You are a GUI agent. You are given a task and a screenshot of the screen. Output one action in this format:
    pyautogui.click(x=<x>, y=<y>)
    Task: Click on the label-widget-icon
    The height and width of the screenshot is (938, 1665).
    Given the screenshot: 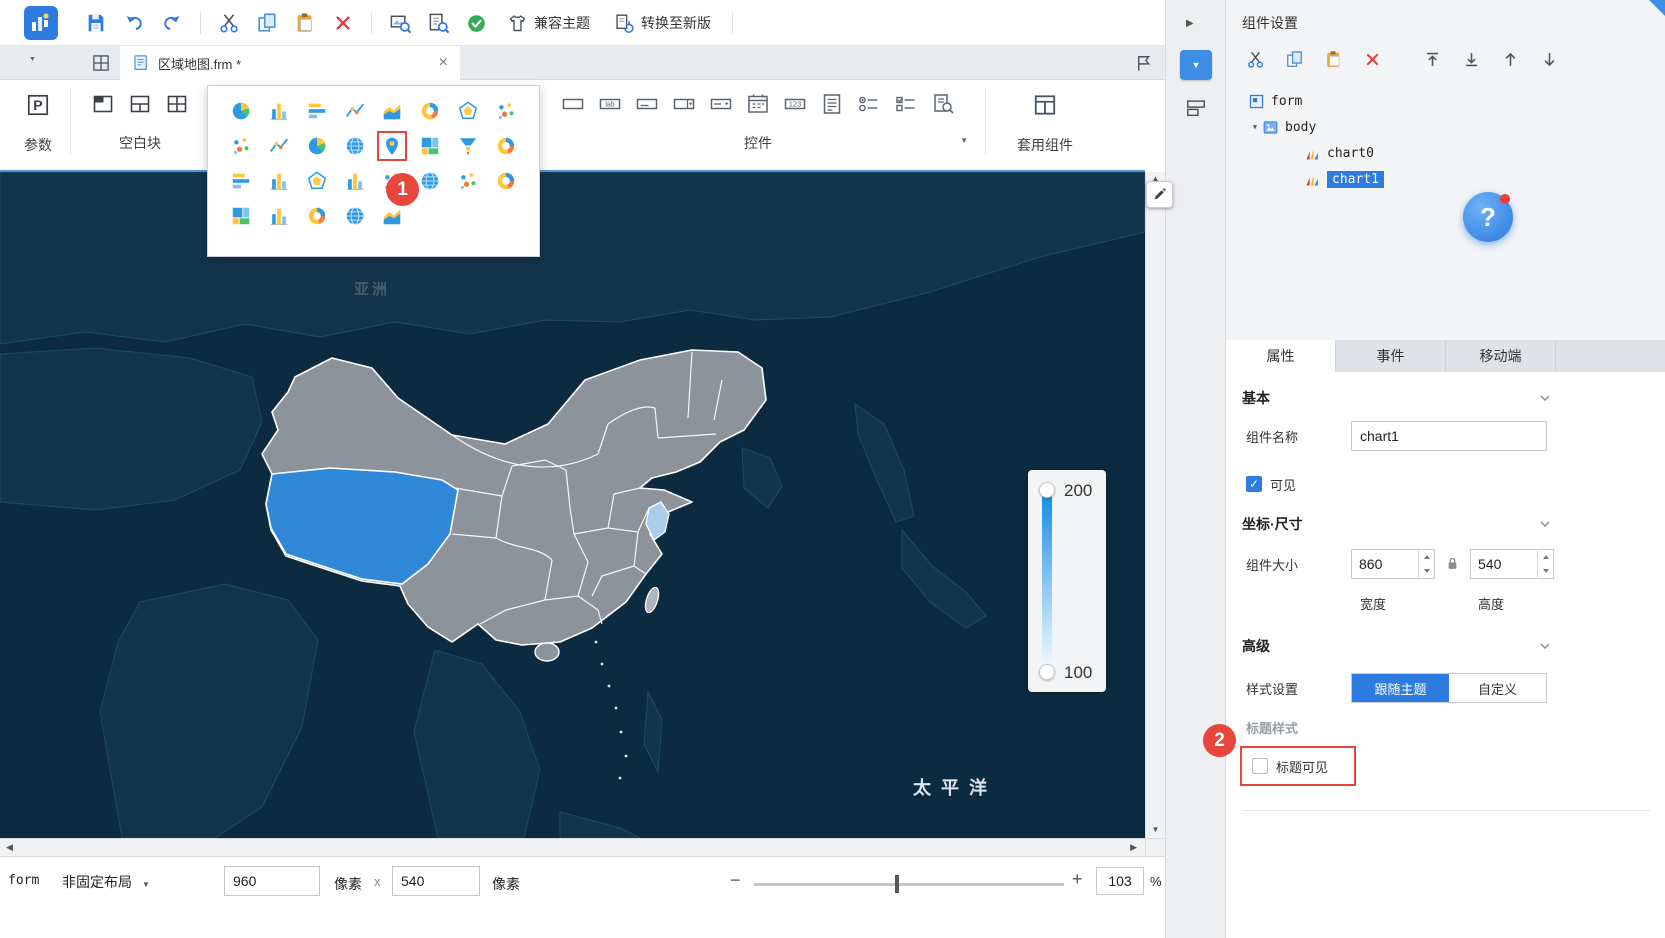 What is the action you would take?
    pyautogui.click(x=610, y=104)
    